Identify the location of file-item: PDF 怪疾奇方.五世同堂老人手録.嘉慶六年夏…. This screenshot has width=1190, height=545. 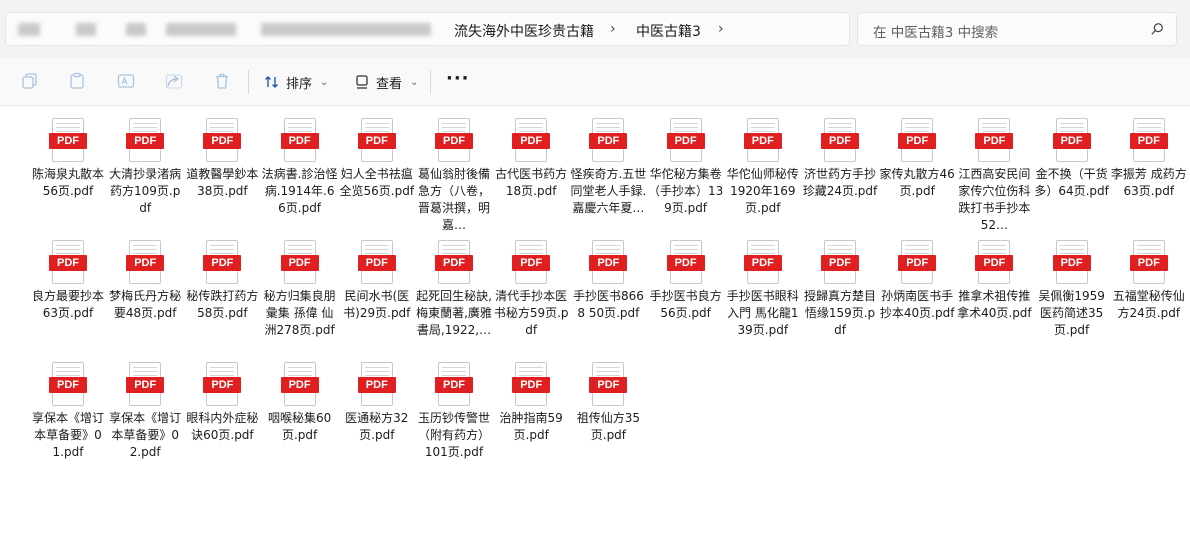
(608, 167).